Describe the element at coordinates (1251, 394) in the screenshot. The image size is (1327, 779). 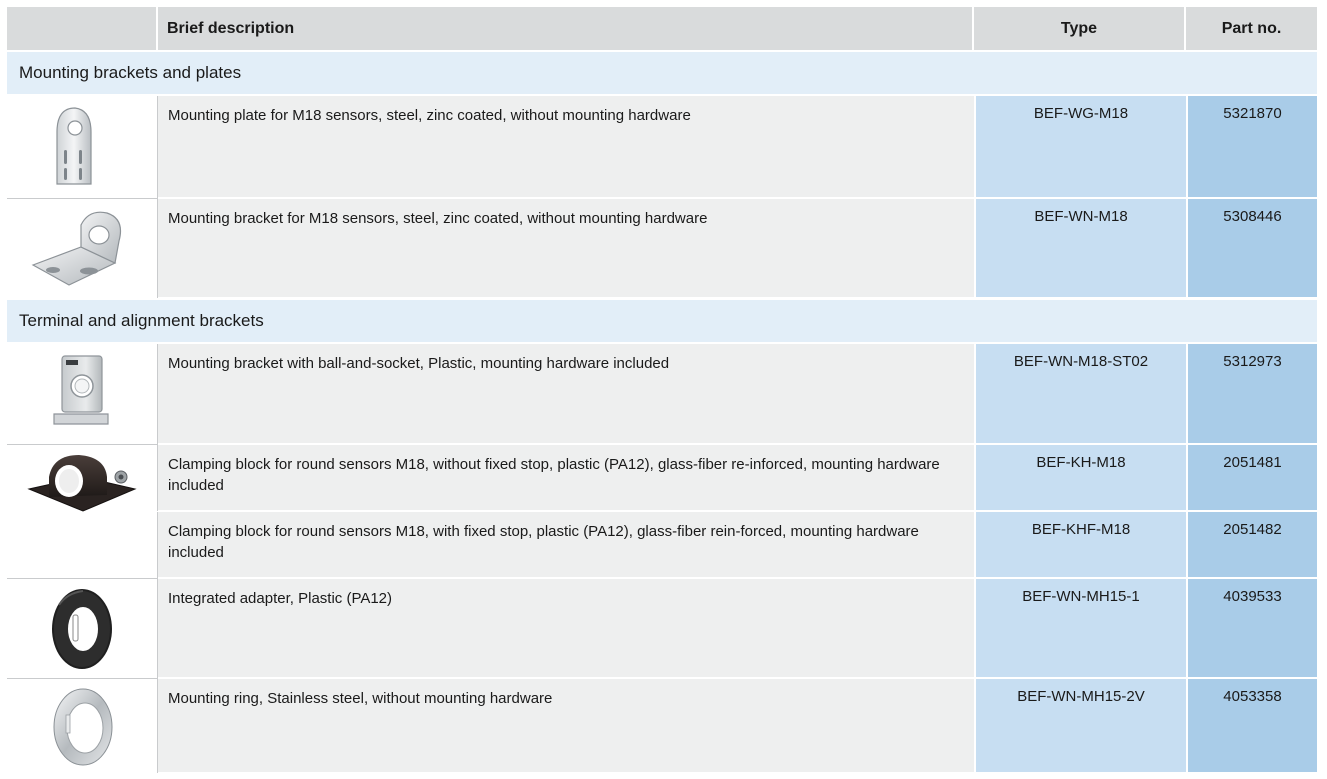
I see `row-part-no: 5312973` at that location.